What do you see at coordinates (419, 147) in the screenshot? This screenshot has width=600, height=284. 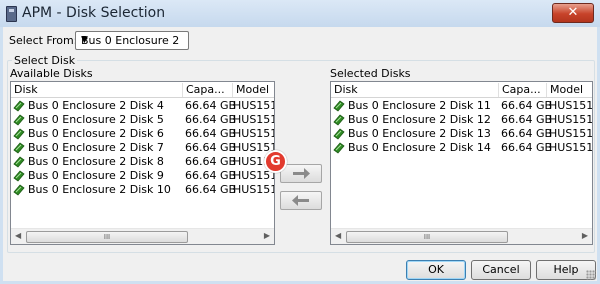 I see `disk-name: Bus 0 Enclosure 2 Disk 14` at bounding box center [419, 147].